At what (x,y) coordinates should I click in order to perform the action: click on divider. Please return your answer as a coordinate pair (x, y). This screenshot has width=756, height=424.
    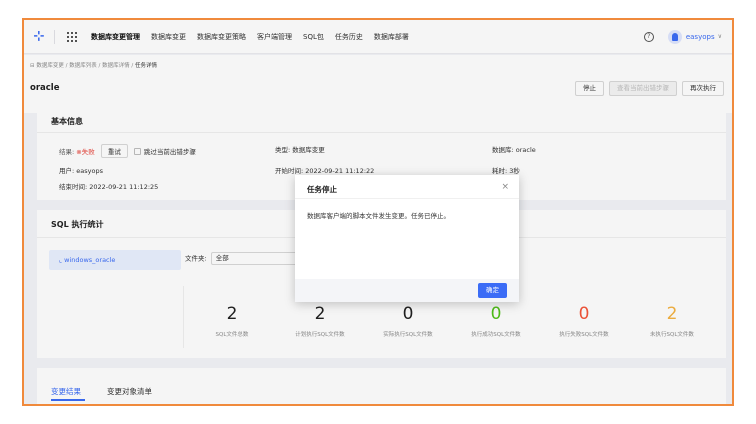
    Looking at the image, I should click on (407, 198).